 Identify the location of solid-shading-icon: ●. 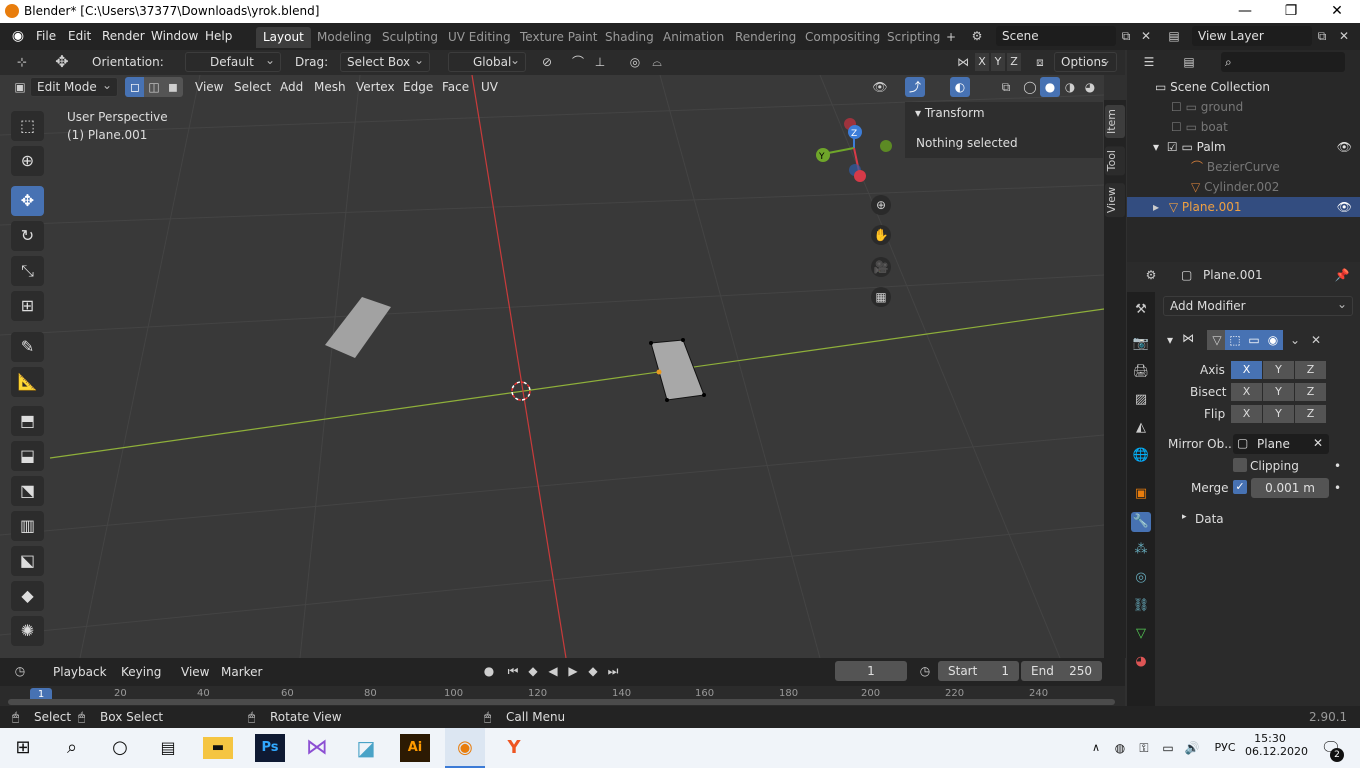
(1050, 87).